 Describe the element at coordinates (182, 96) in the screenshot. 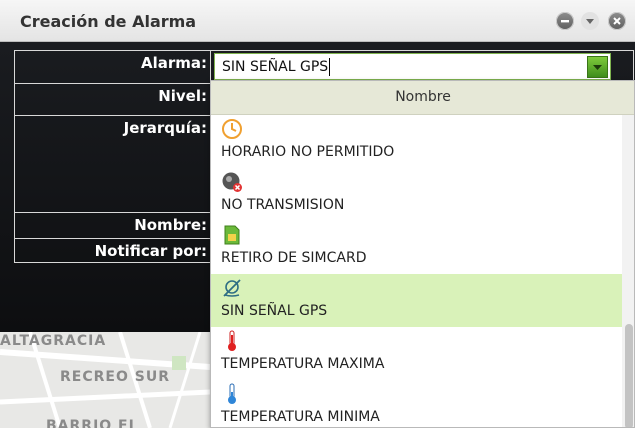

I see `label-nivel: Nivel:` at that location.